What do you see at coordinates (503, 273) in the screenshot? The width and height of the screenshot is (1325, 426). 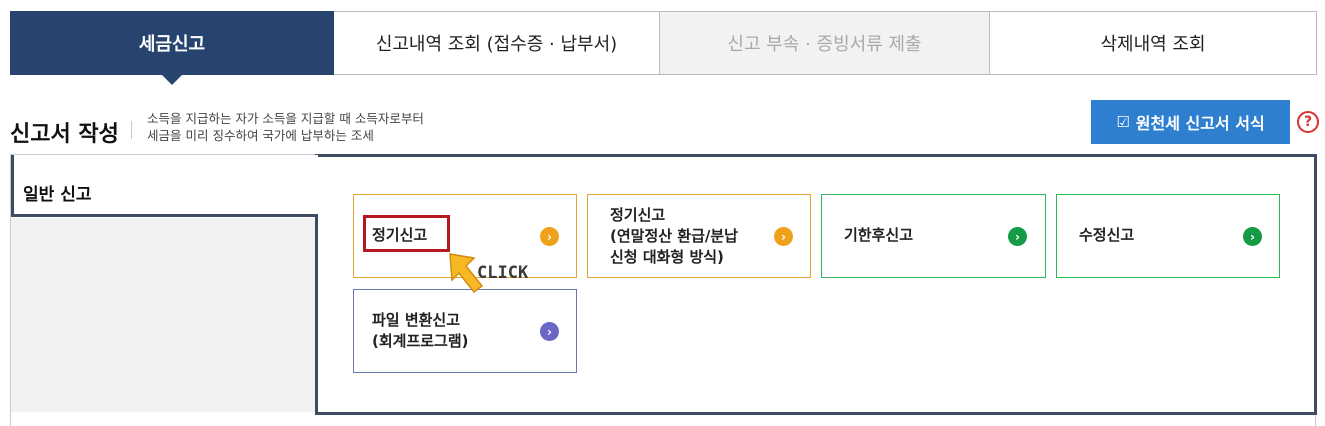 I see `click-annotation: CLICK` at bounding box center [503, 273].